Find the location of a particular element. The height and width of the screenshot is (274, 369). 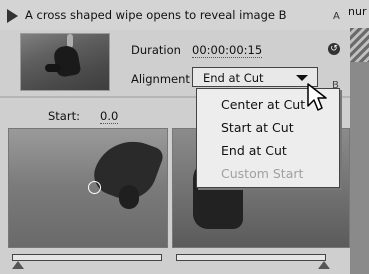

thumbnail-diver is located at coordinates (67, 61).